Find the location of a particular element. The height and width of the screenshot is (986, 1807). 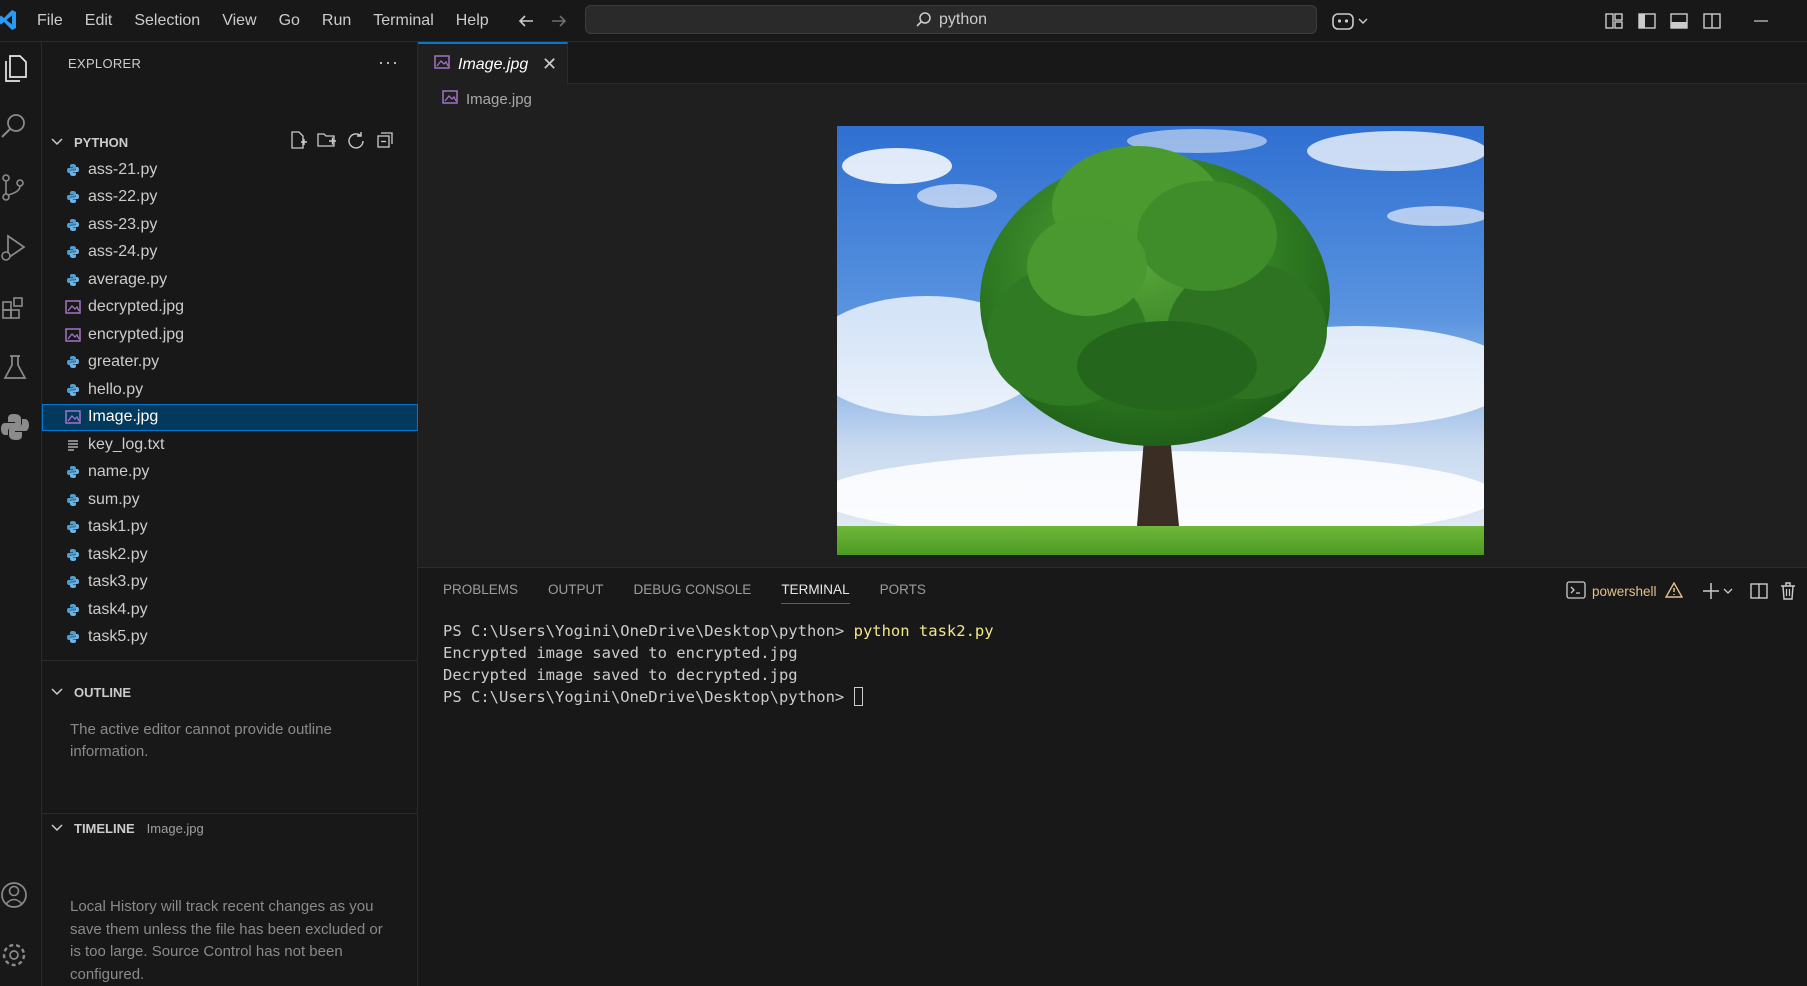

timeline-file: Image.jpg is located at coordinates (175, 828).